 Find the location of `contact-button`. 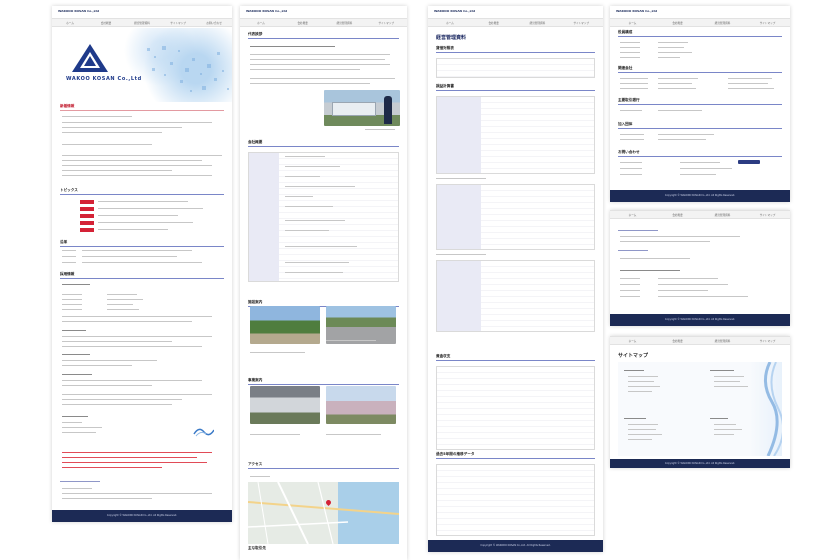

contact-button is located at coordinates (749, 162).